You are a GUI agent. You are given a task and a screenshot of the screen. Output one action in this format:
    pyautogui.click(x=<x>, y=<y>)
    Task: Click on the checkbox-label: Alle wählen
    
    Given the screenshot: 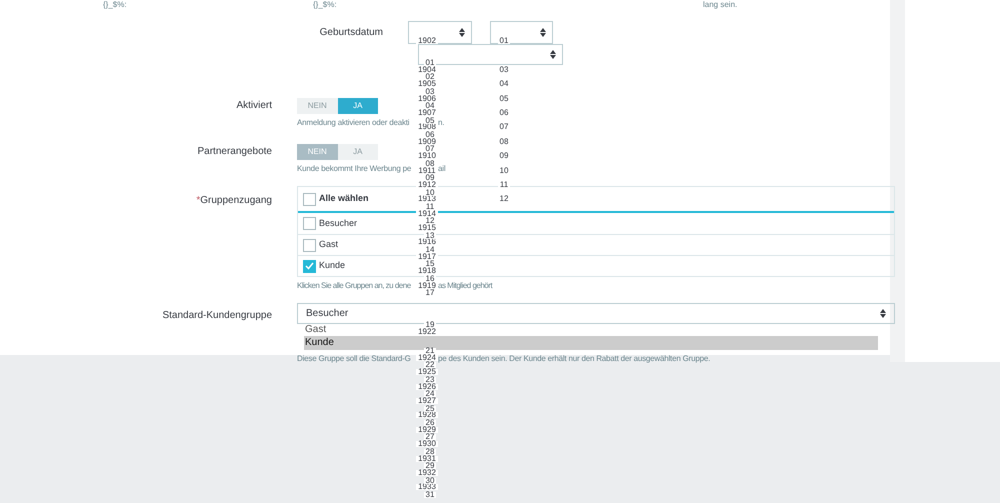 What is the action you would take?
    pyautogui.click(x=344, y=199)
    